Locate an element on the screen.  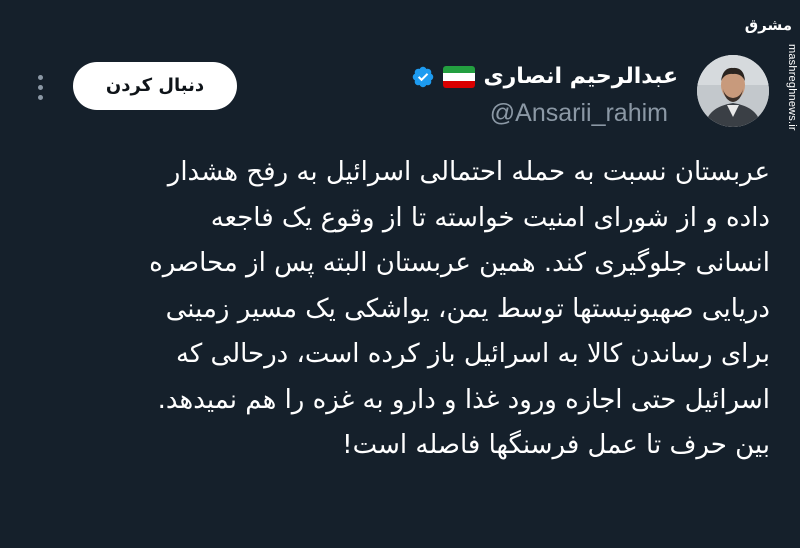
follow-button: دنبال کردن is located at coordinates (155, 86).